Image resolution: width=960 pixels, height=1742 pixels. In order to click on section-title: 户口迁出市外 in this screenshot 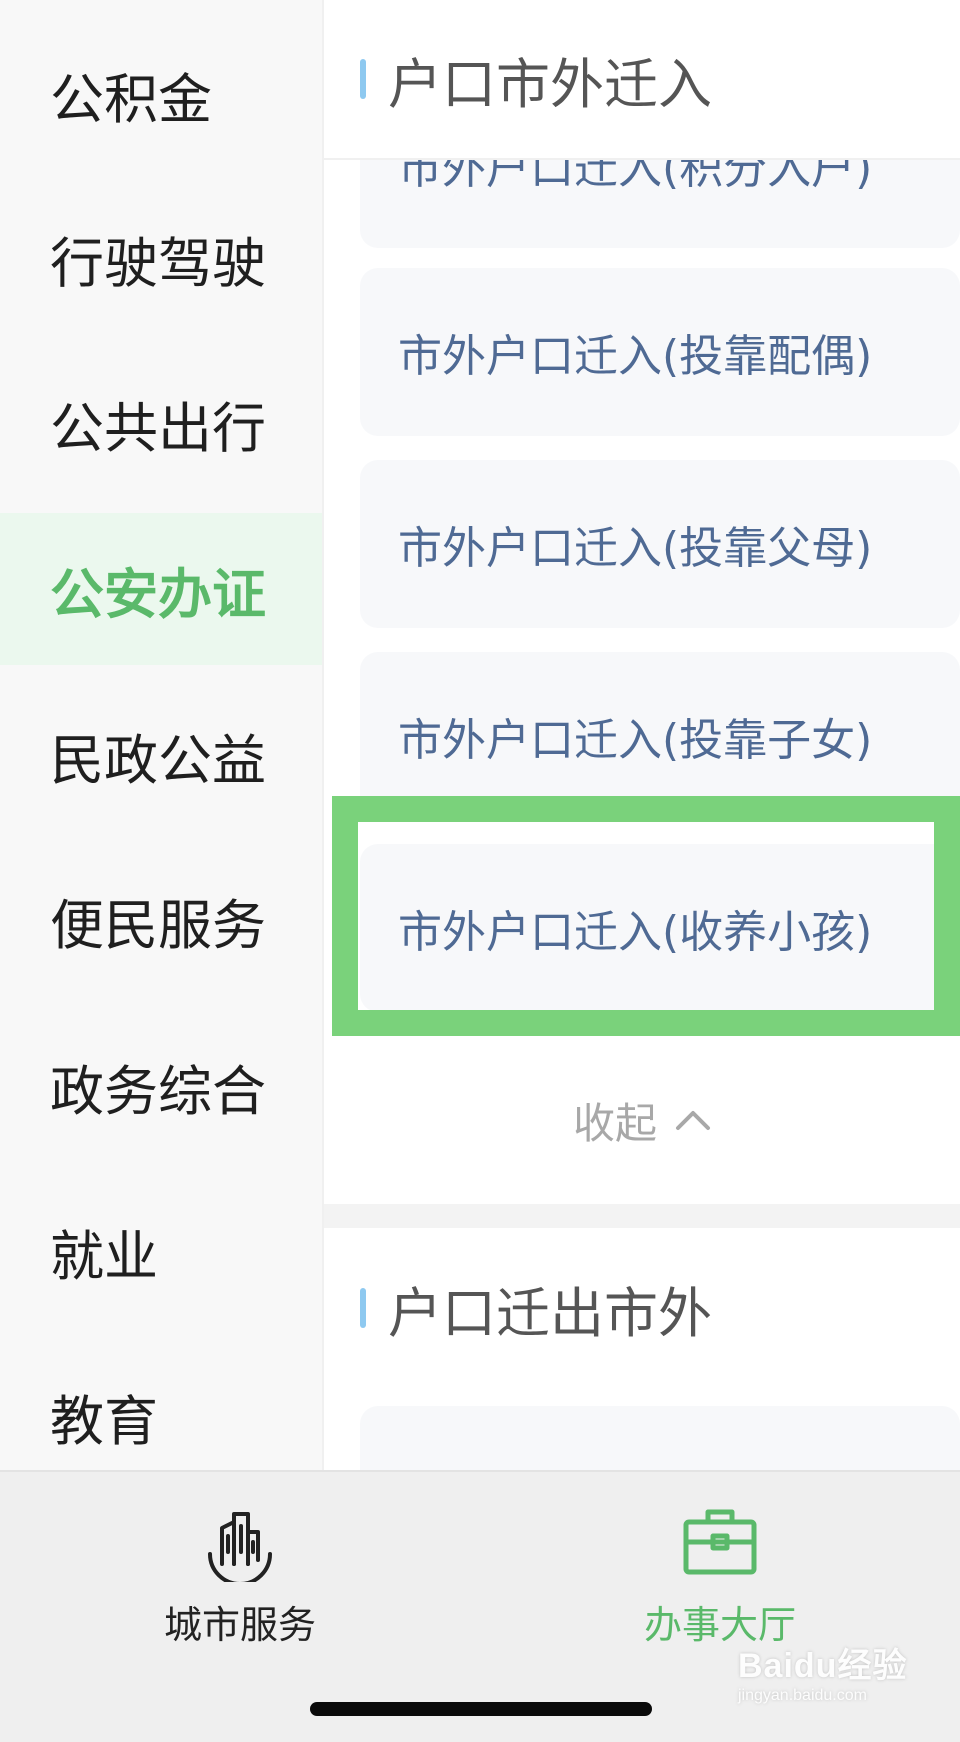, I will do `click(550, 1313)`.